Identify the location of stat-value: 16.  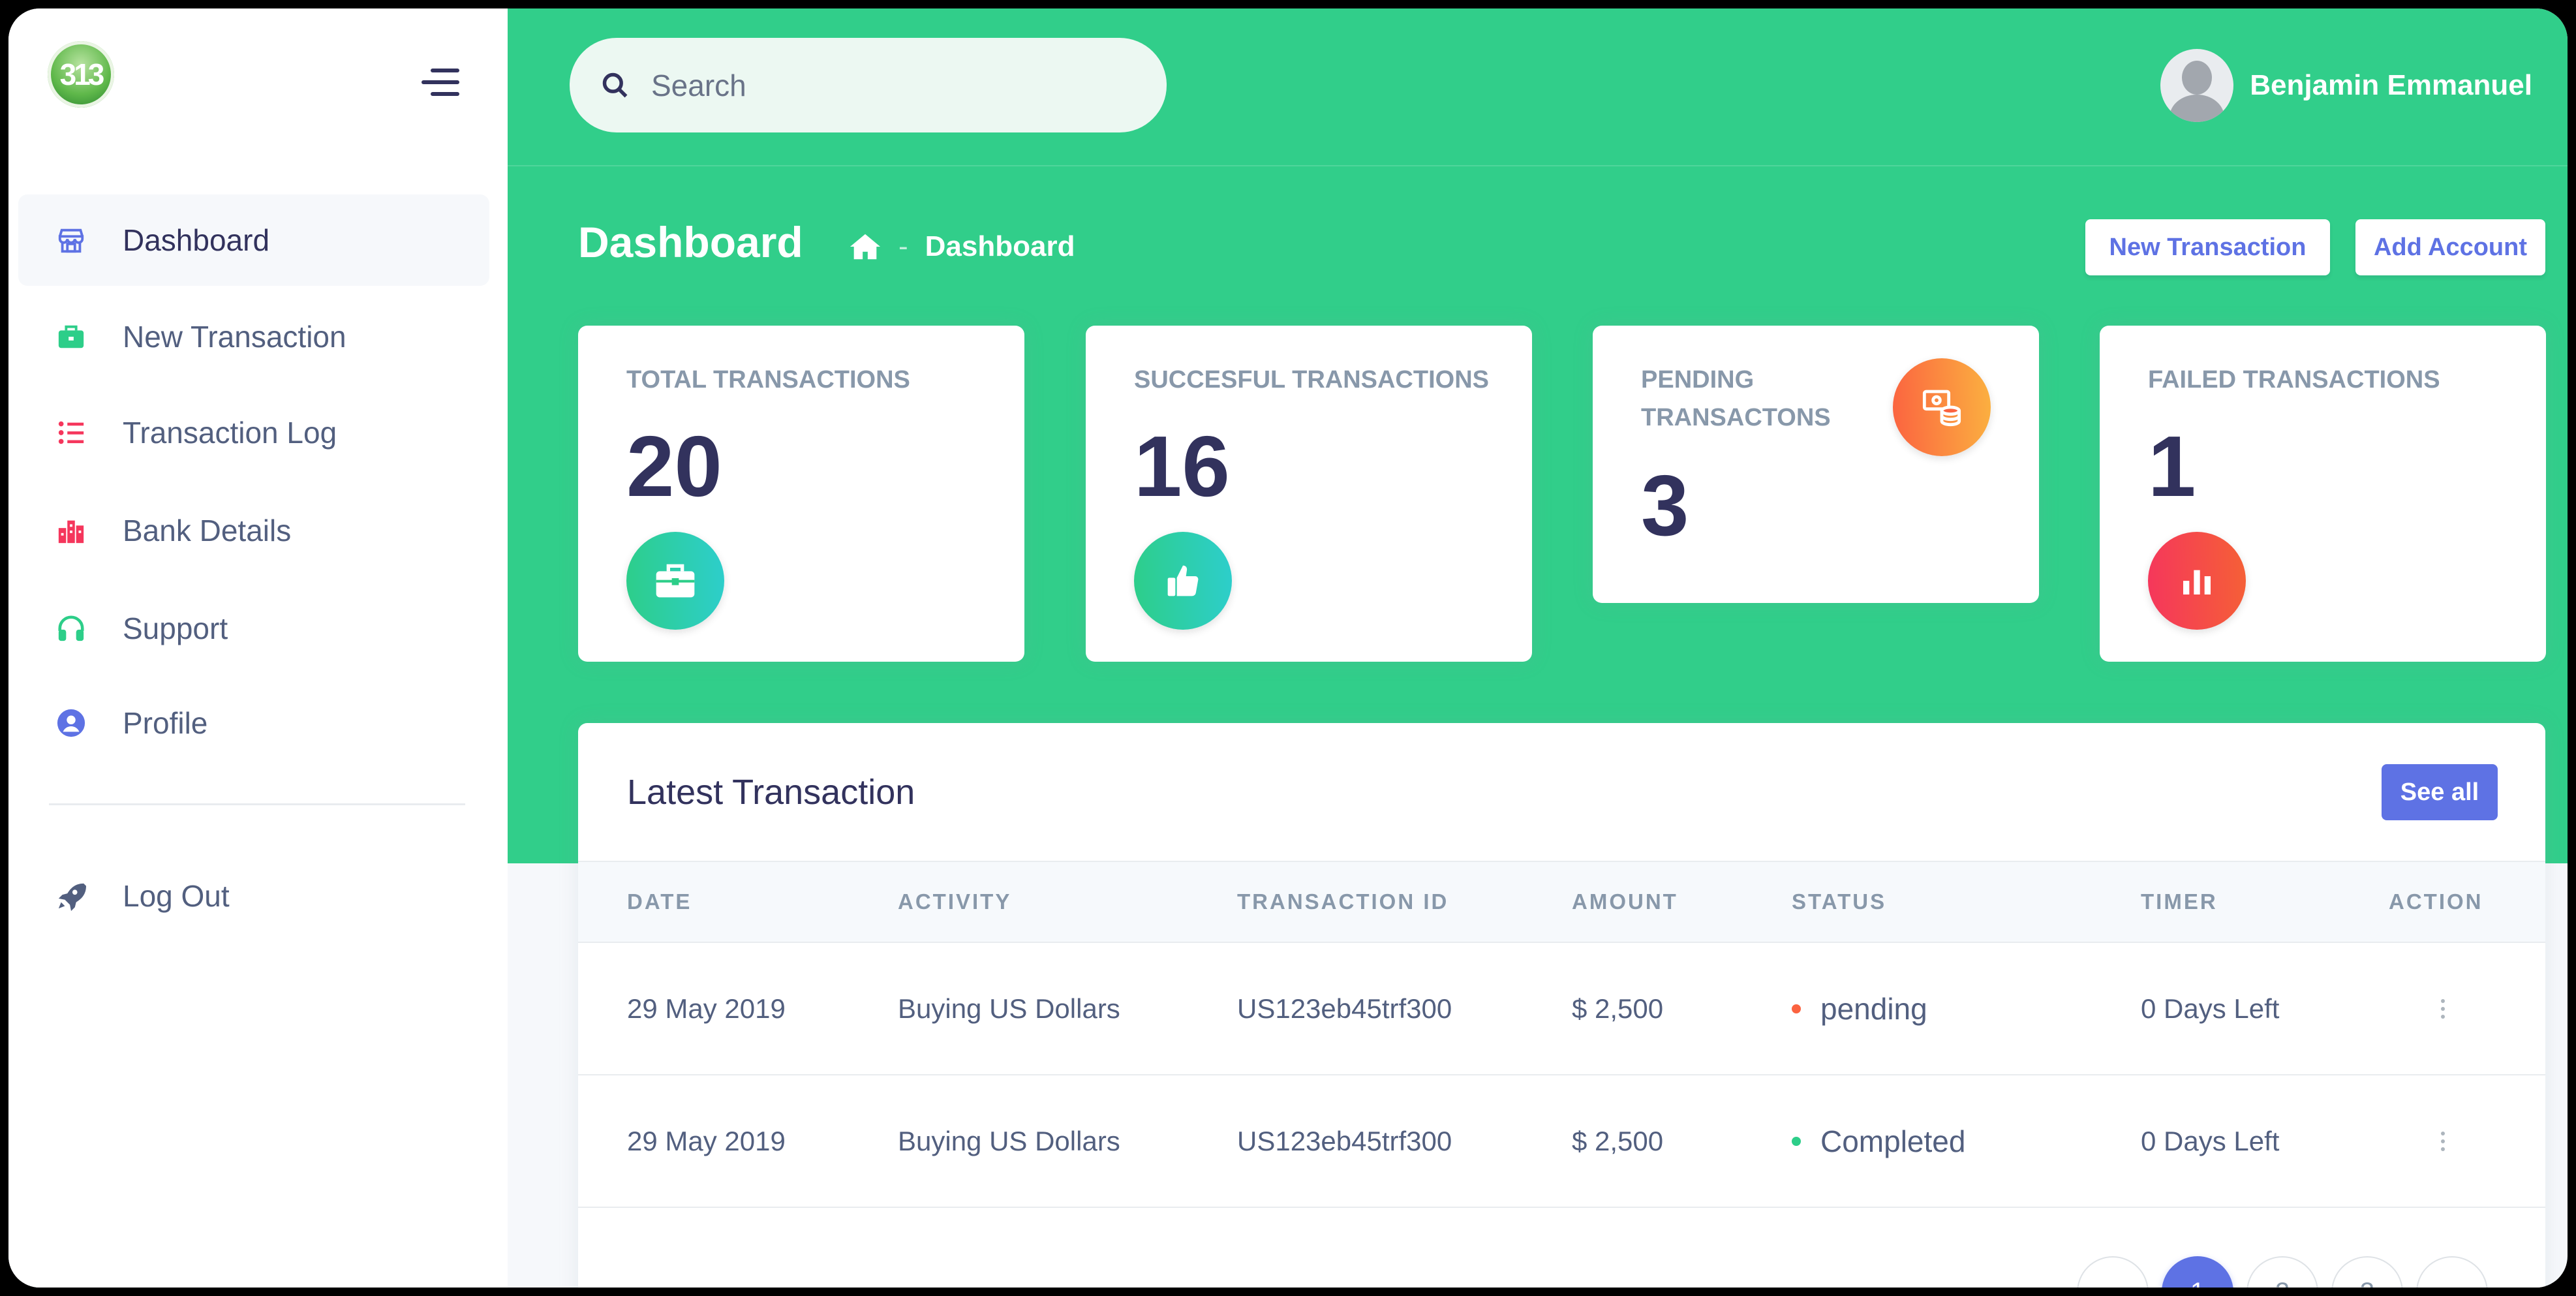
(1182, 466).